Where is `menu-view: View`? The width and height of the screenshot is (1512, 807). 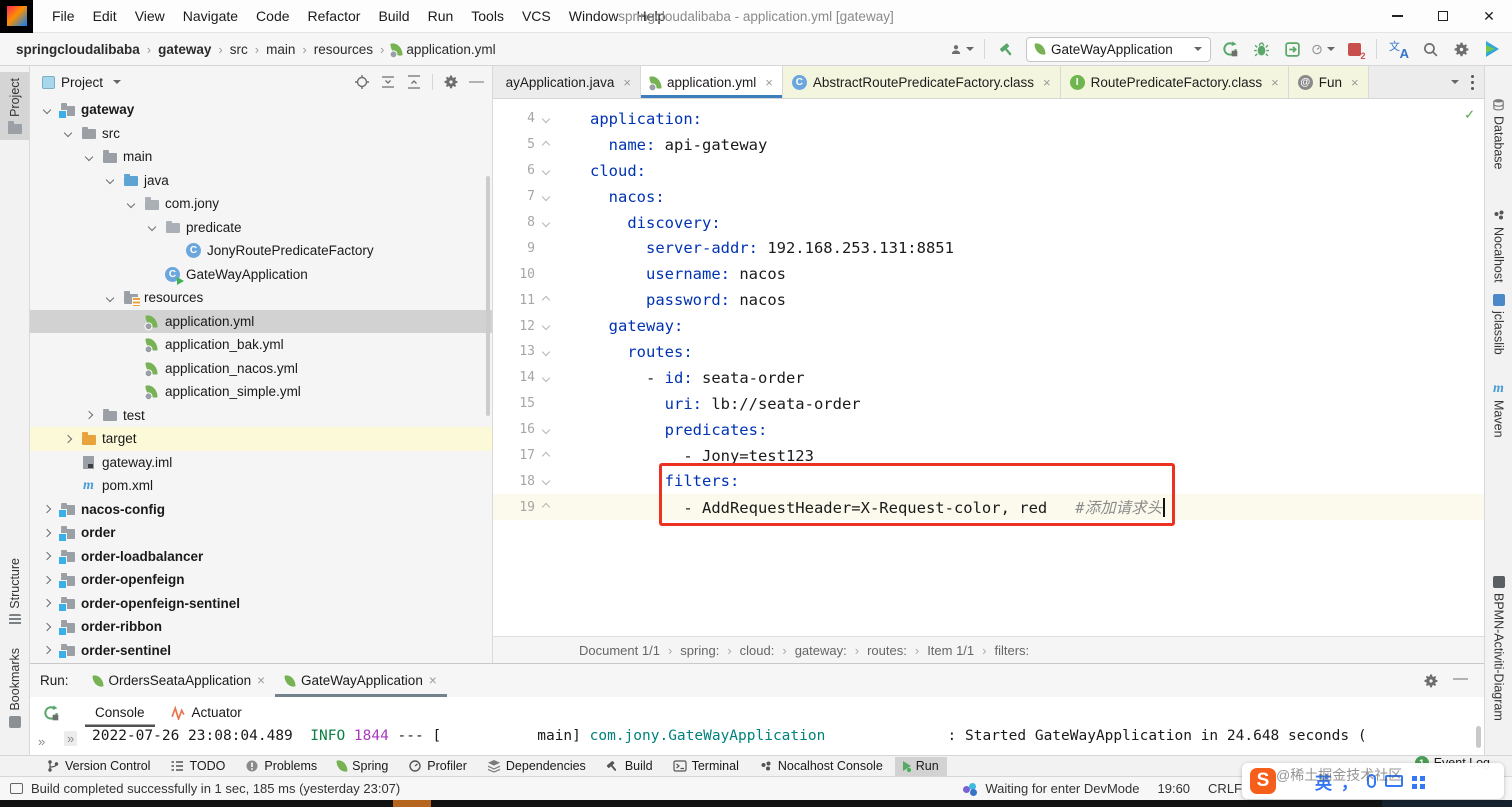 menu-view: View is located at coordinates (150, 16).